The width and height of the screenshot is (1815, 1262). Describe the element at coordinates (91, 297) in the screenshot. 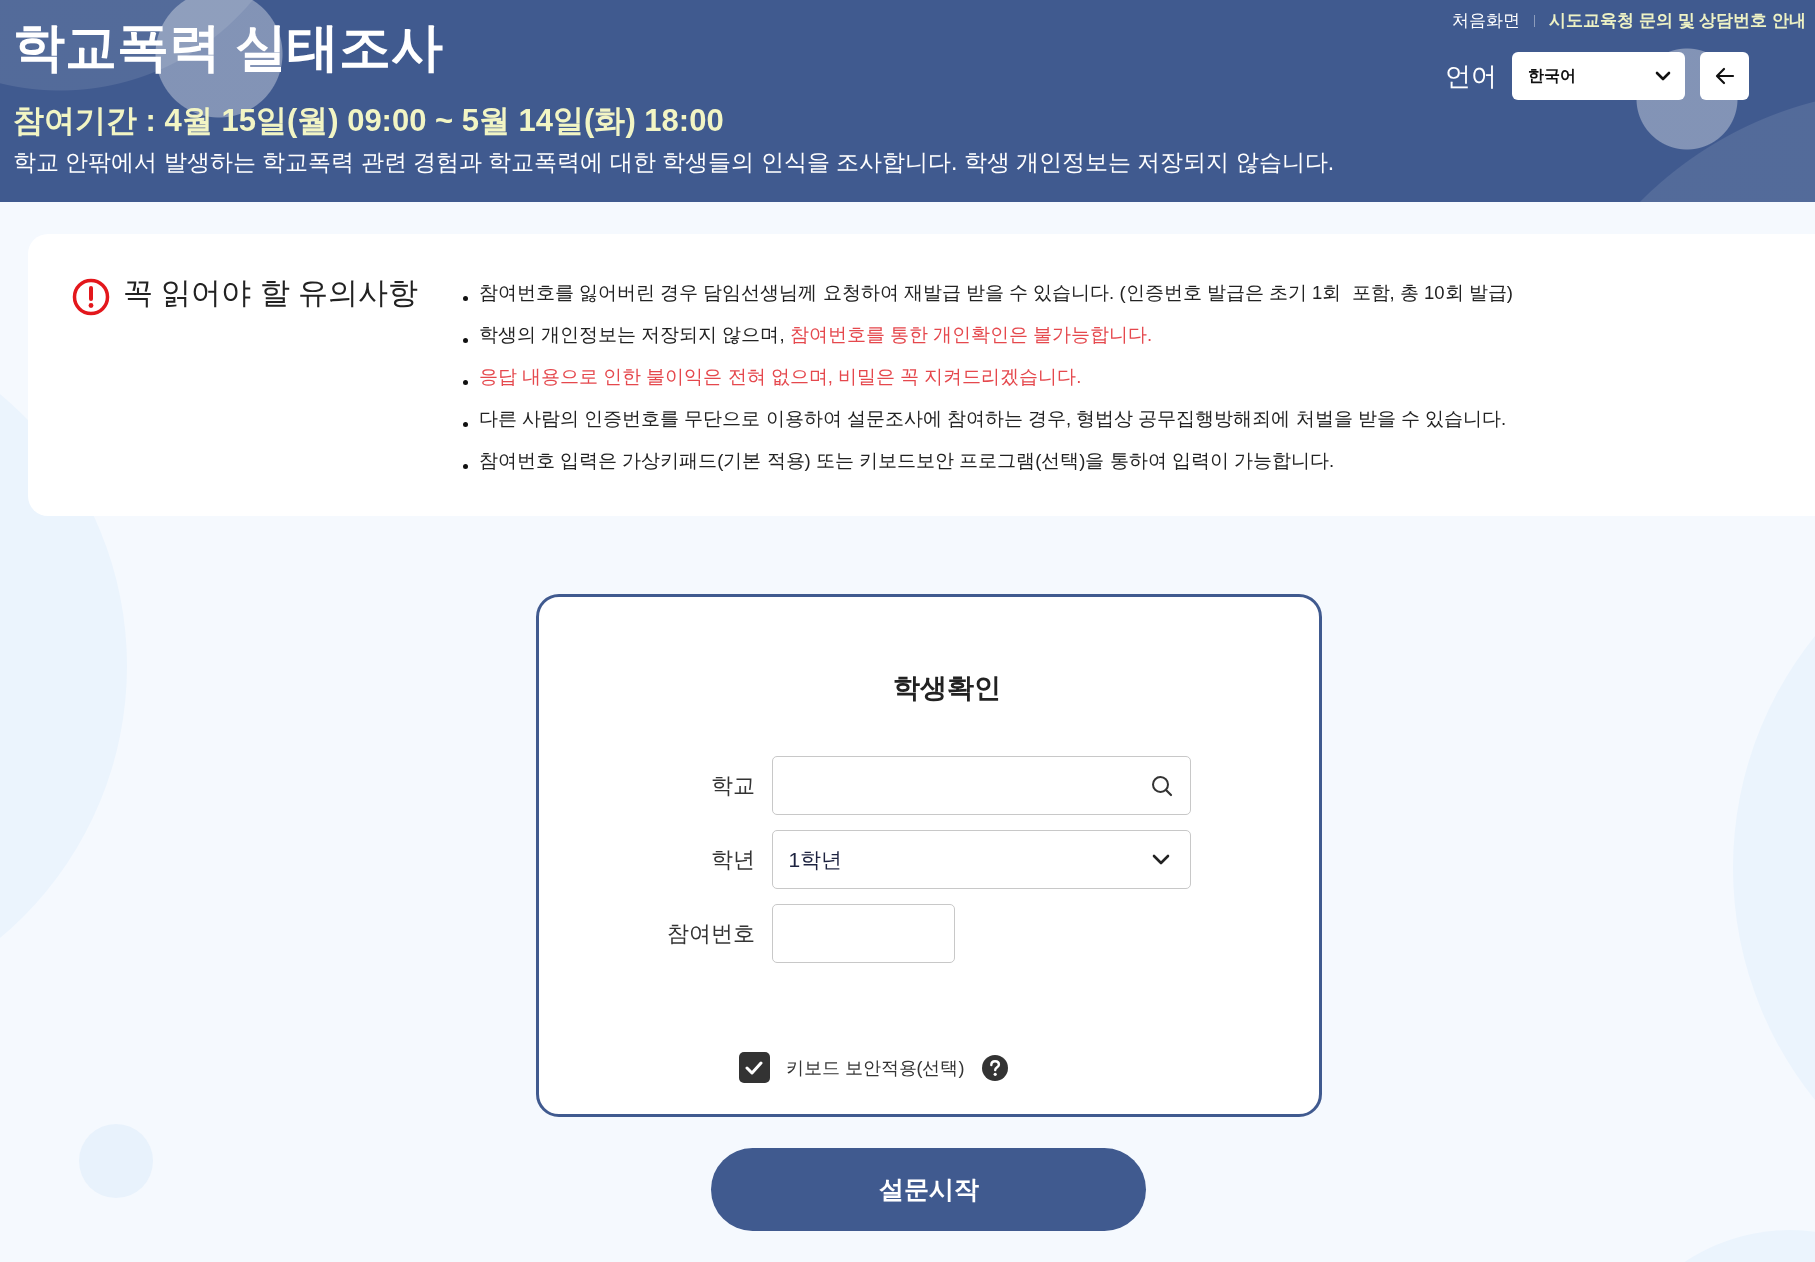

I see `alert-icon` at that location.